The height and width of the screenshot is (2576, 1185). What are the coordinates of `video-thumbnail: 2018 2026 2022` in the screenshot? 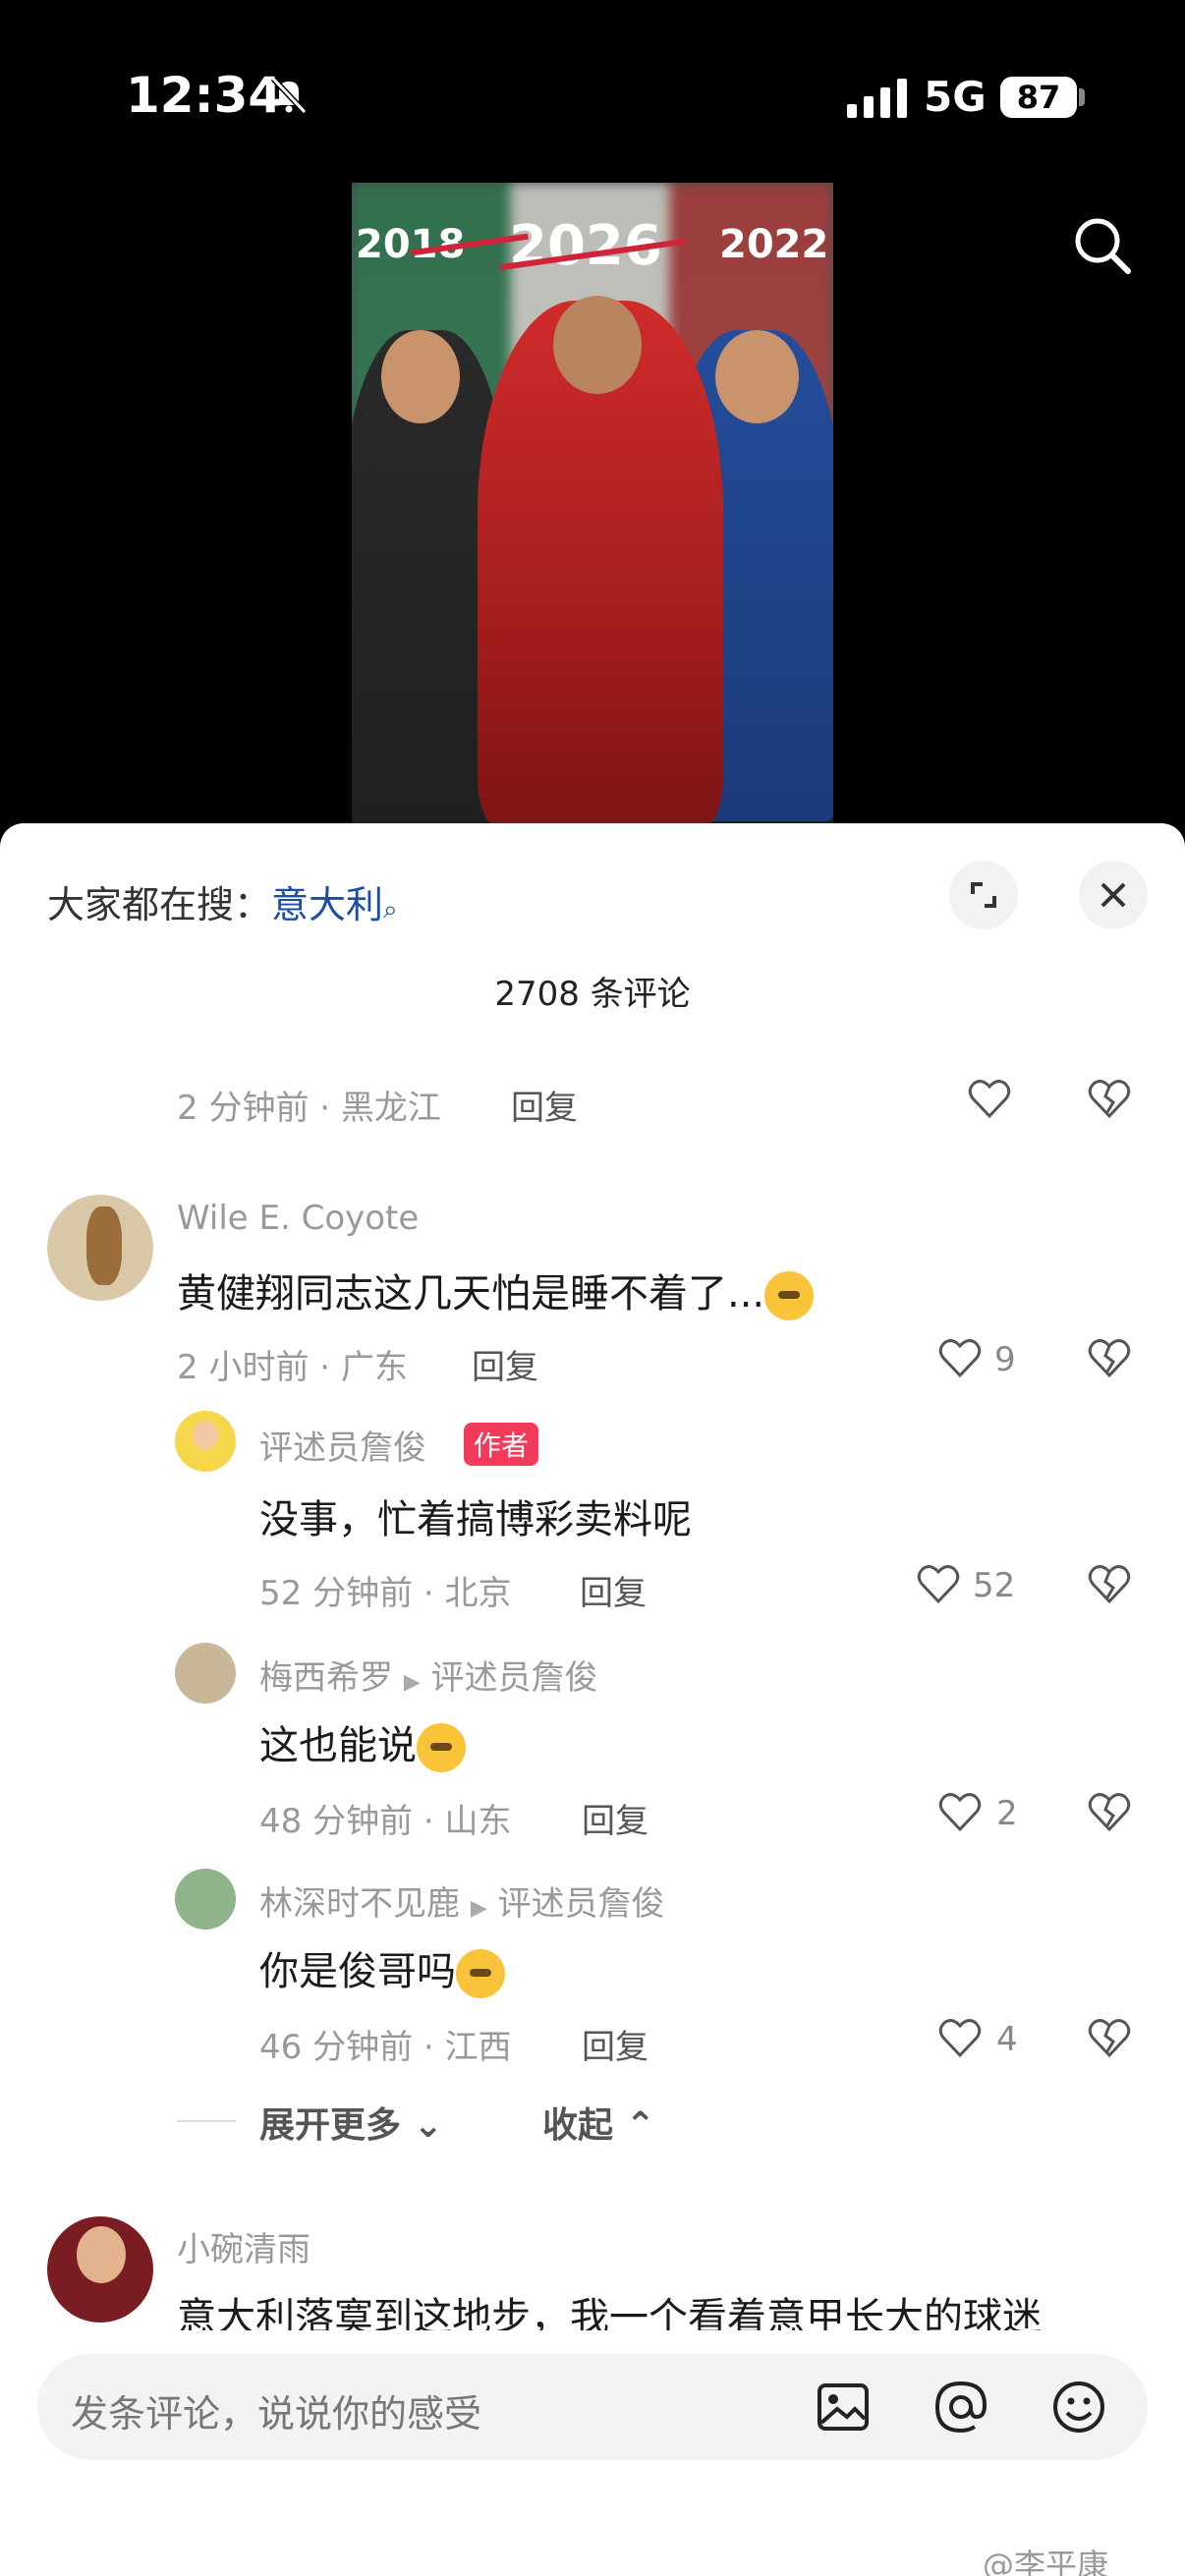 It's located at (592, 503).